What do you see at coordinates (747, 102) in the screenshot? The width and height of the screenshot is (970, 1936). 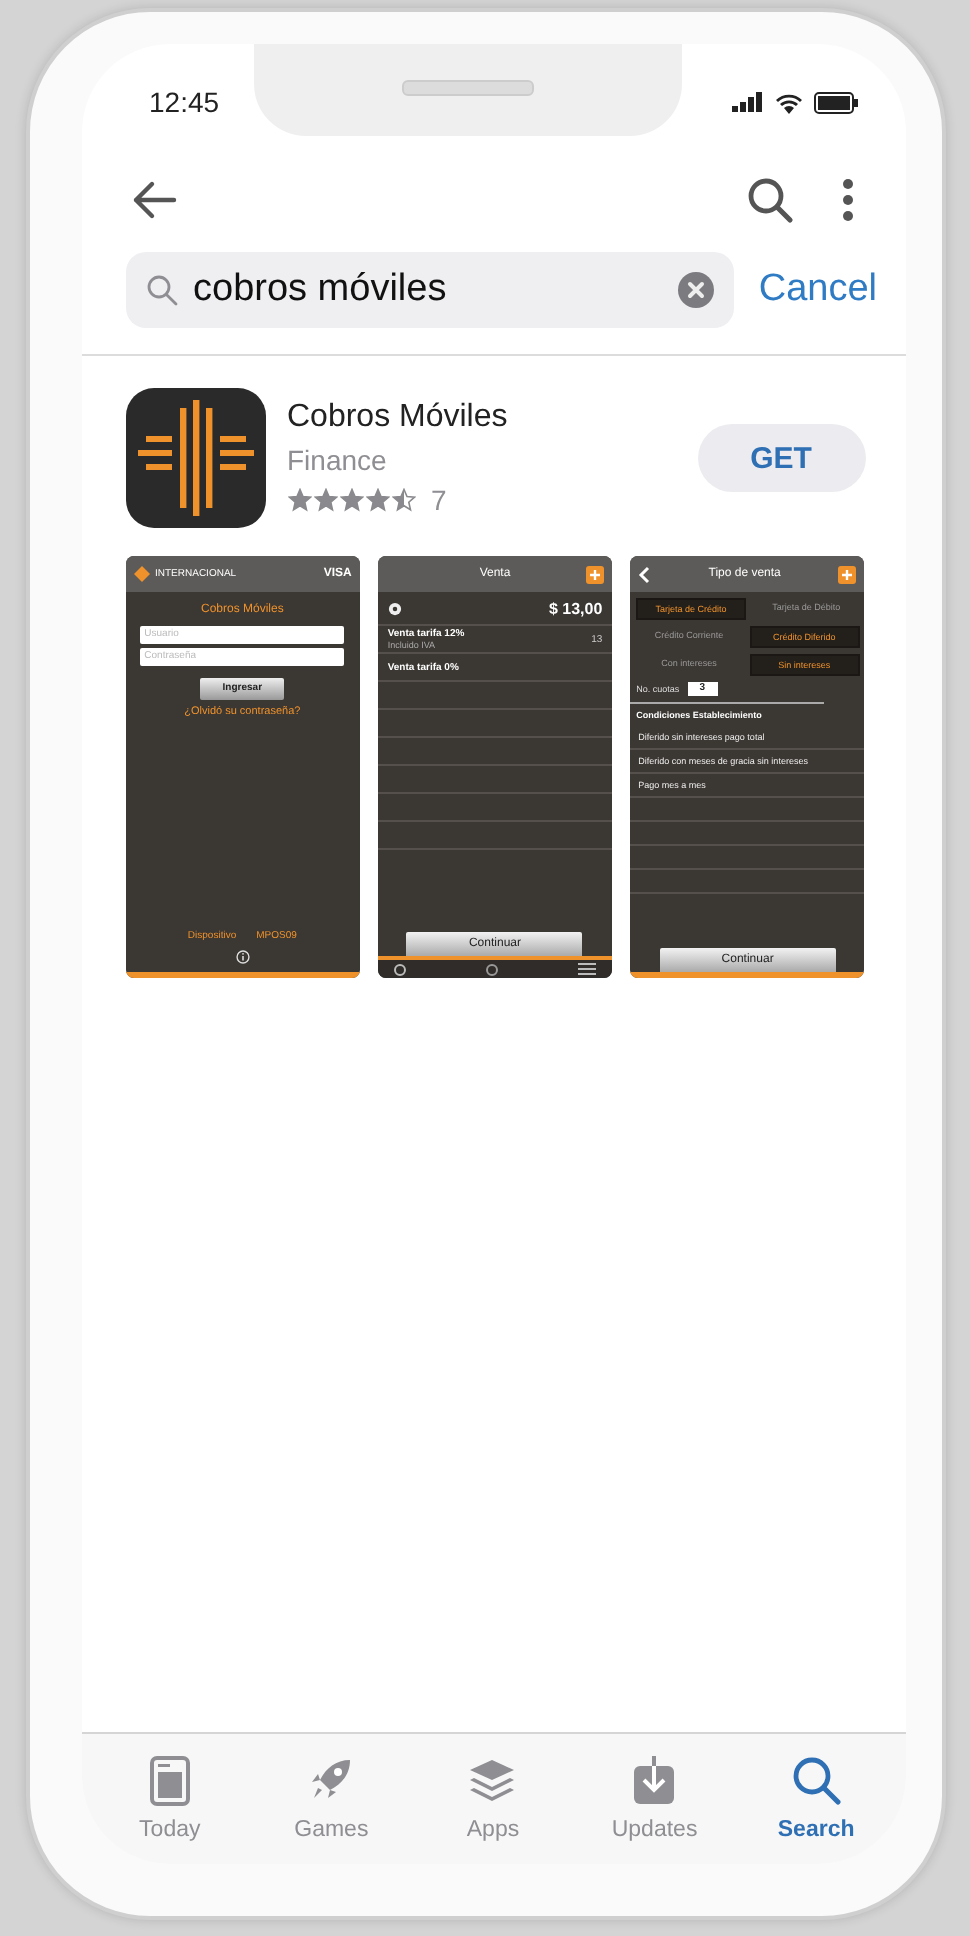 I see `signal-icon` at bounding box center [747, 102].